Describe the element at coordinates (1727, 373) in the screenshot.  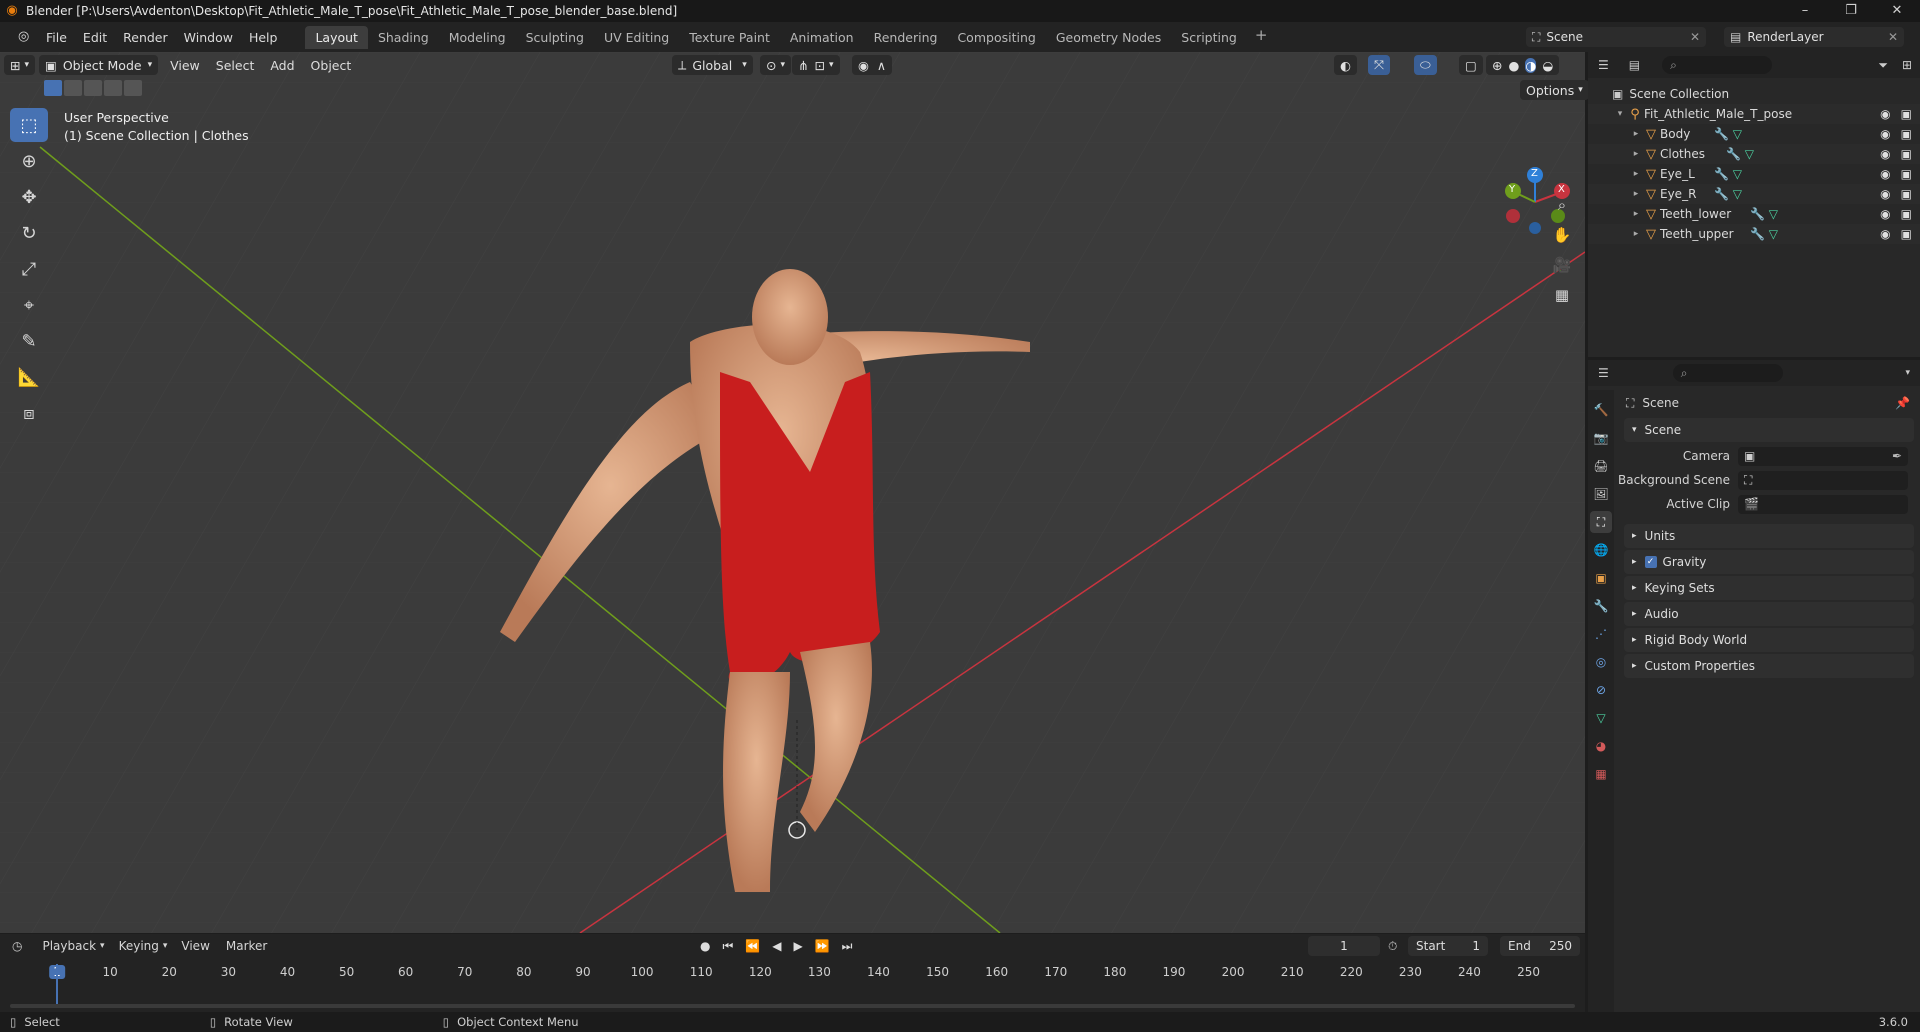
I see `properties-search-input: ⌕` at that location.